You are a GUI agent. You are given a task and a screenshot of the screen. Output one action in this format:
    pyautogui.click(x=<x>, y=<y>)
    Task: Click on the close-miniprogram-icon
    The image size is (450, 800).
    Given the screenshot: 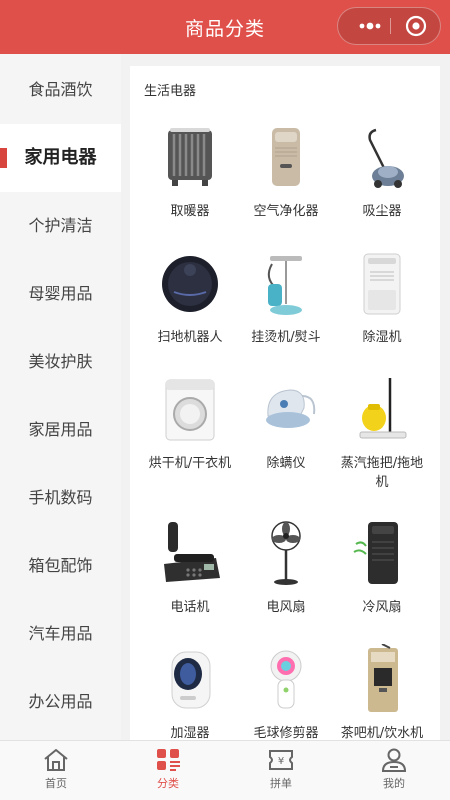 What is the action you would take?
    pyautogui.click(x=416, y=26)
    